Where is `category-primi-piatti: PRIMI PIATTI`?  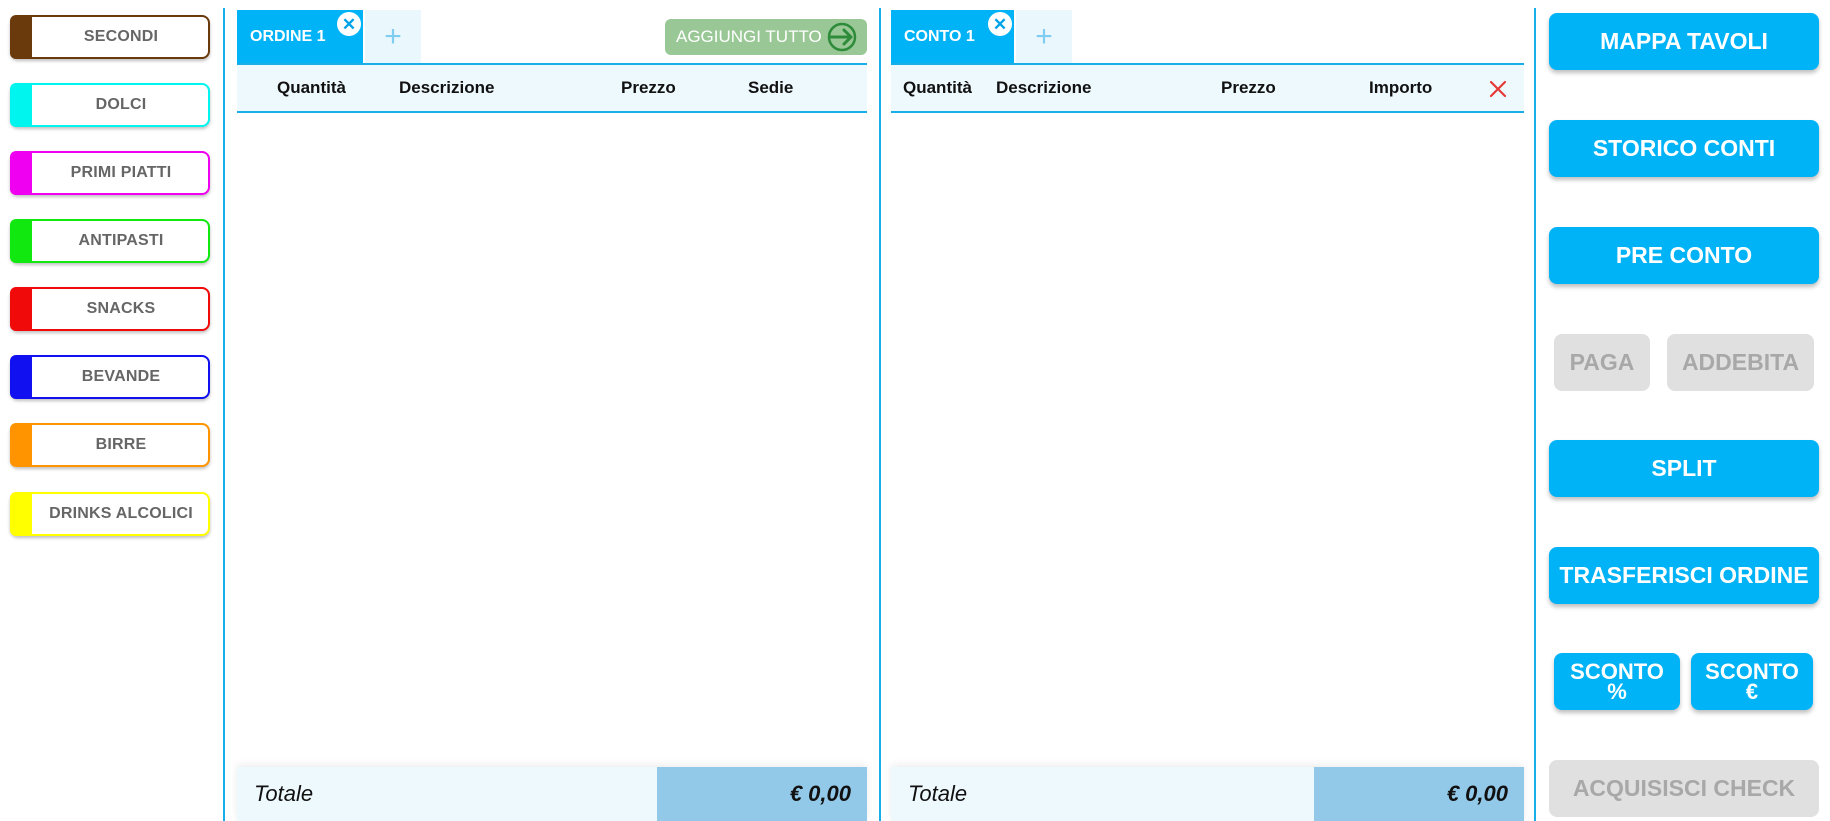 category-primi-piatti: PRIMI PIATTI is located at coordinates (110, 173).